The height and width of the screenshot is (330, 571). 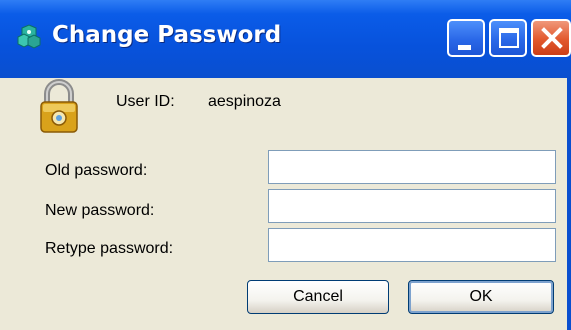 I want to click on window-title: Change Password, so click(x=167, y=35).